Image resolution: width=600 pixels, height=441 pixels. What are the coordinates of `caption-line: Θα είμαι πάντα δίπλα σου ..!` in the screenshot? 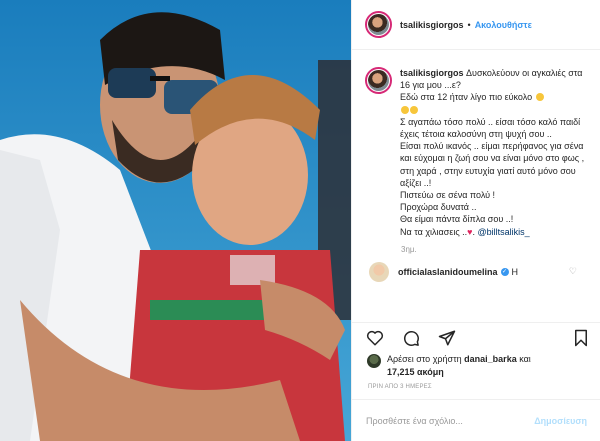 It's located at (457, 219).